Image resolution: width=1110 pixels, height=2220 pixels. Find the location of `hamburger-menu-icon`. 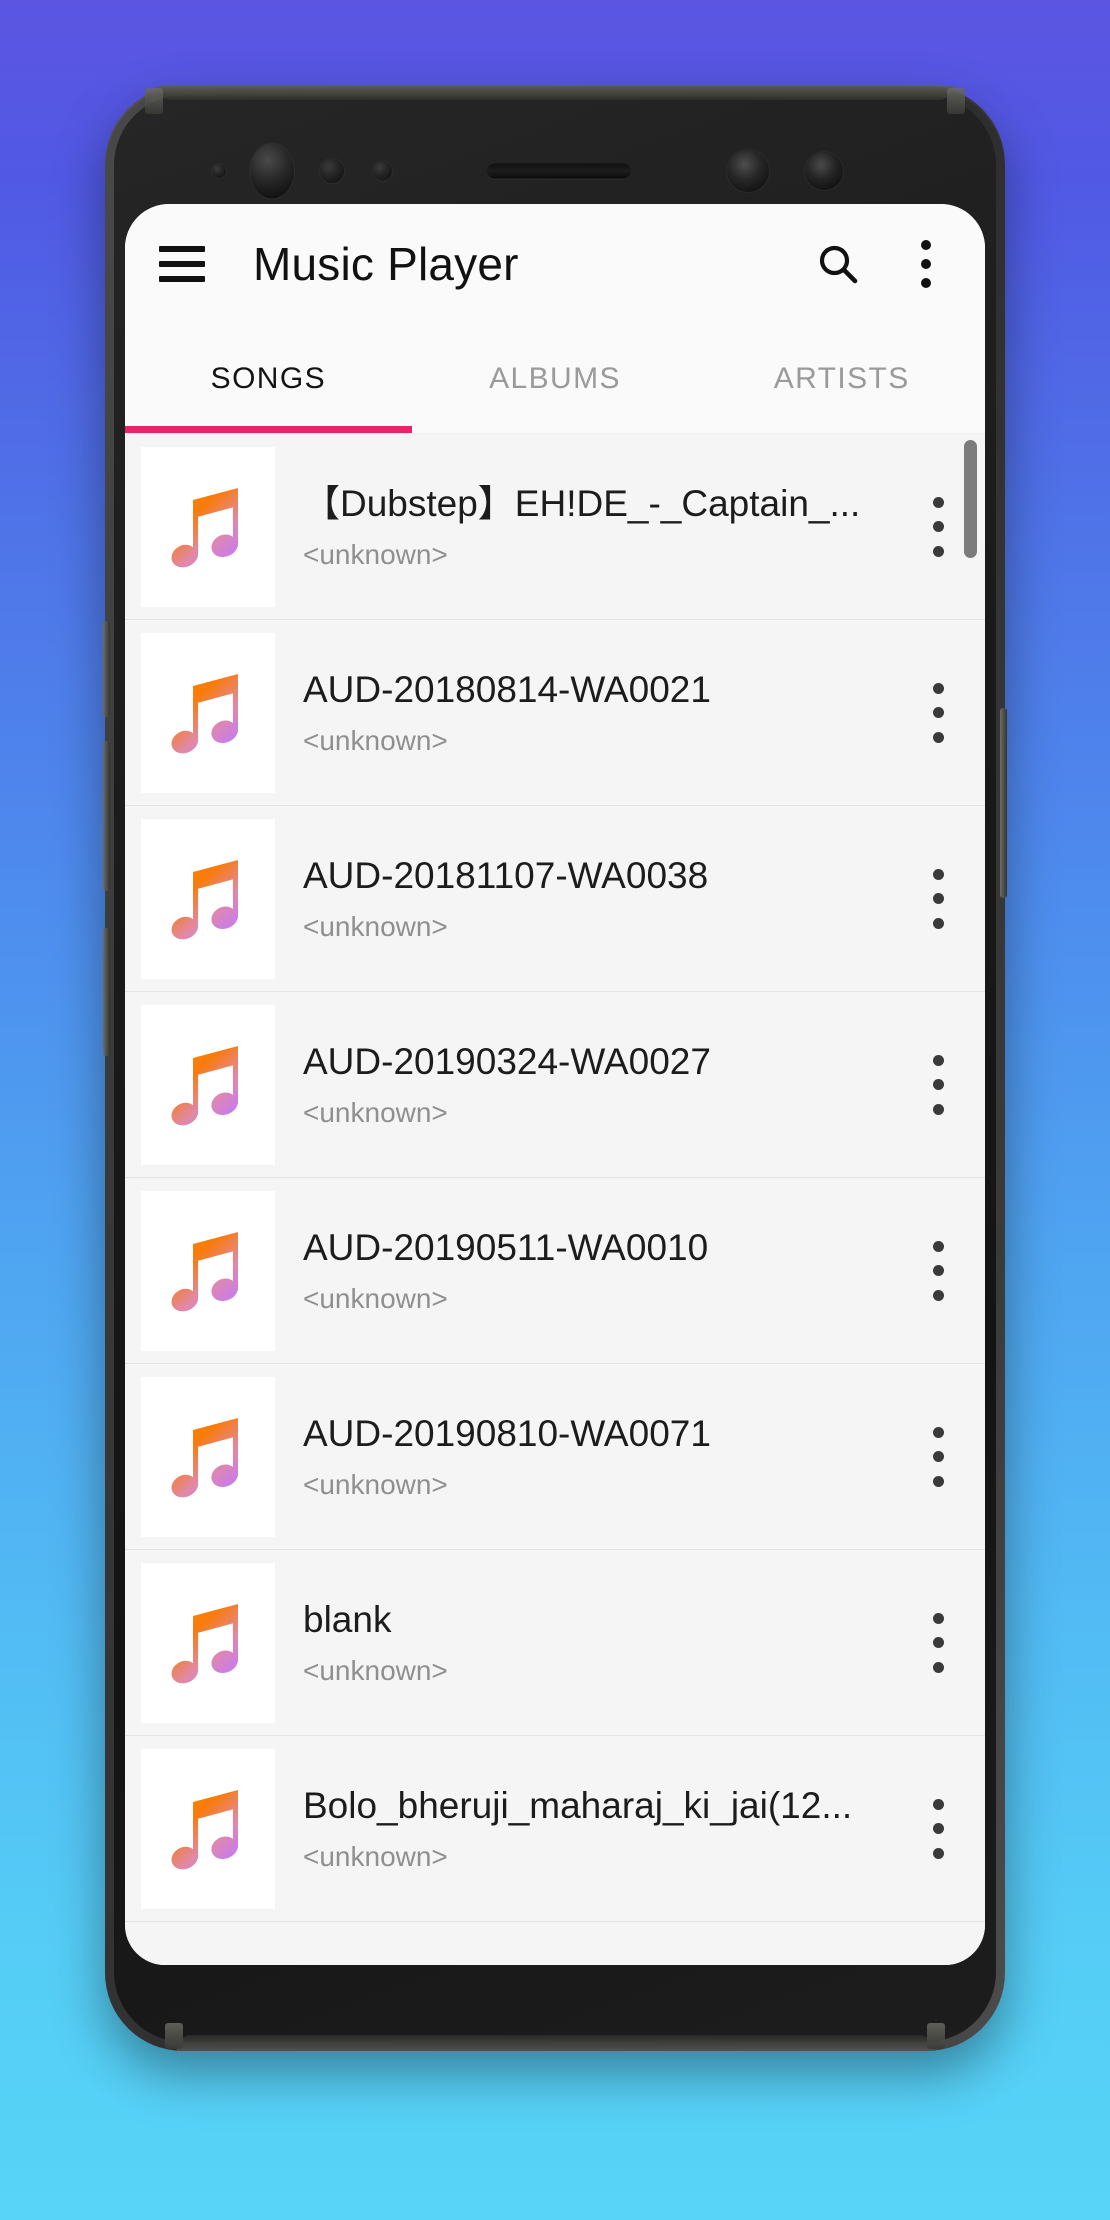

hamburger-menu-icon is located at coordinates (182, 264).